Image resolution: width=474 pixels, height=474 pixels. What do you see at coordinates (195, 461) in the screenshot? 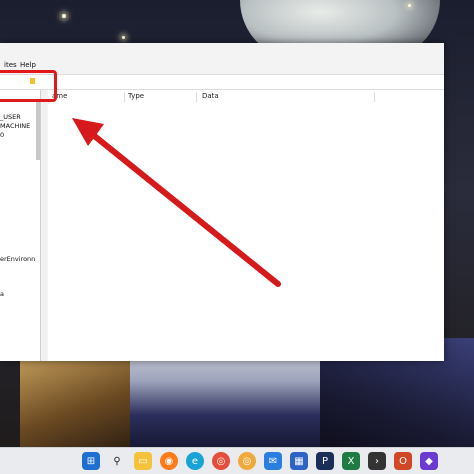
I see `edge-icon: e` at bounding box center [195, 461].